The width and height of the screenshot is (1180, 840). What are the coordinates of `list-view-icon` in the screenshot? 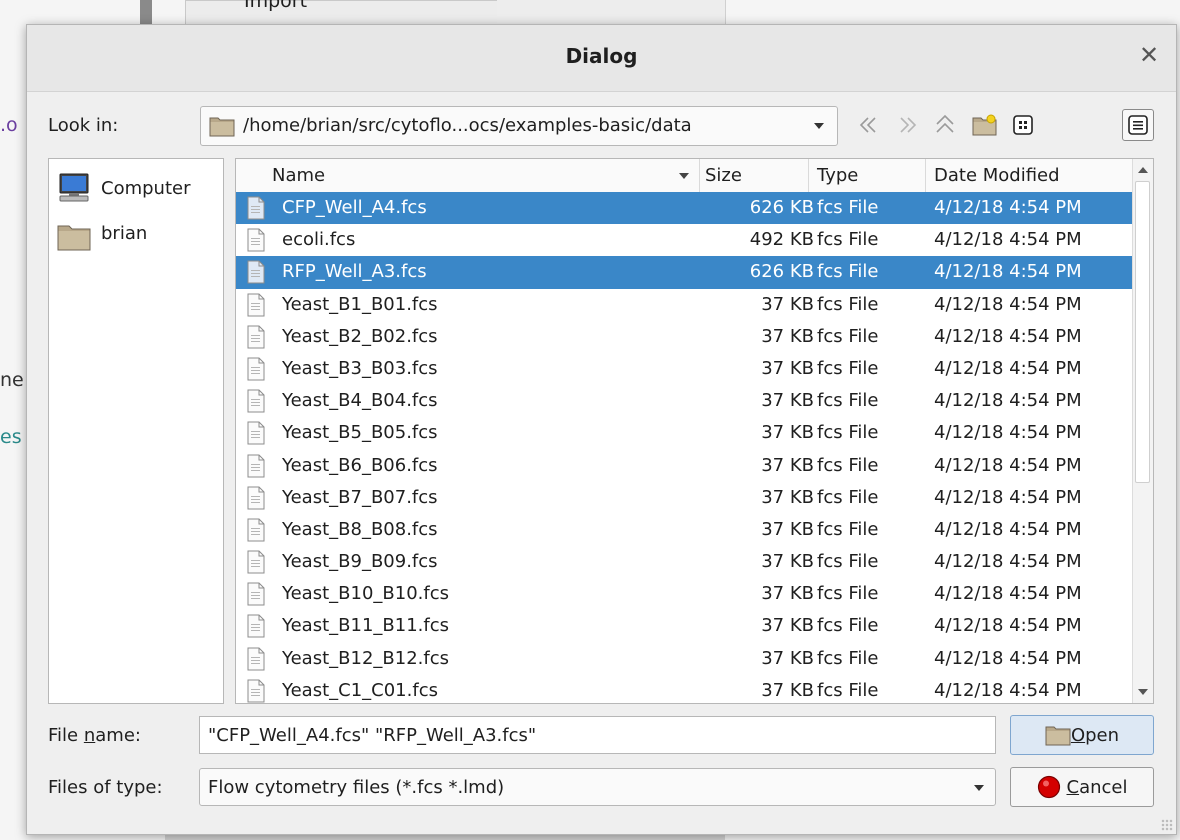 It's located at (1138, 125).